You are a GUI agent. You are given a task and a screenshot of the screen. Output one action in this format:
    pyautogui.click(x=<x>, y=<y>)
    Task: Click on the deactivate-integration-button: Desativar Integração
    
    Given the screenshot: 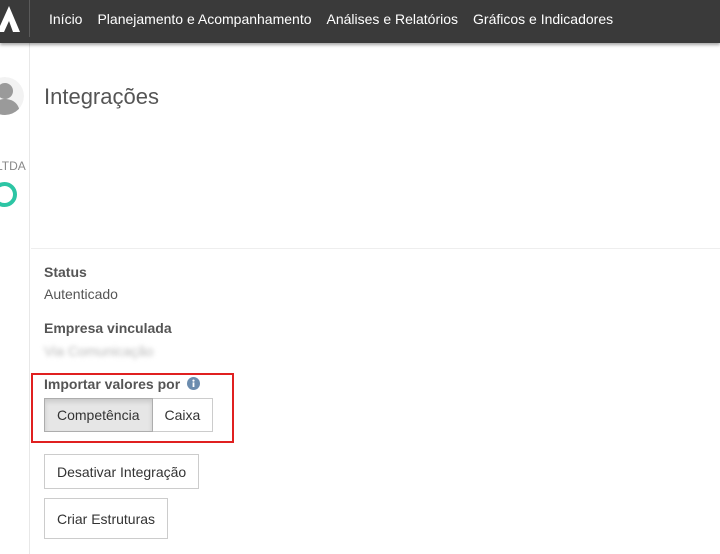 What is the action you would take?
    pyautogui.click(x=122, y=471)
    